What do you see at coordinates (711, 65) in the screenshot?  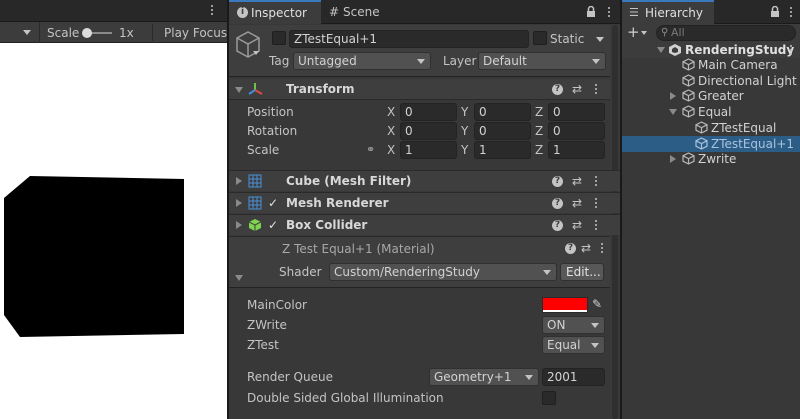 I see `hierarchy-item: Main Camera` at bounding box center [711, 65].